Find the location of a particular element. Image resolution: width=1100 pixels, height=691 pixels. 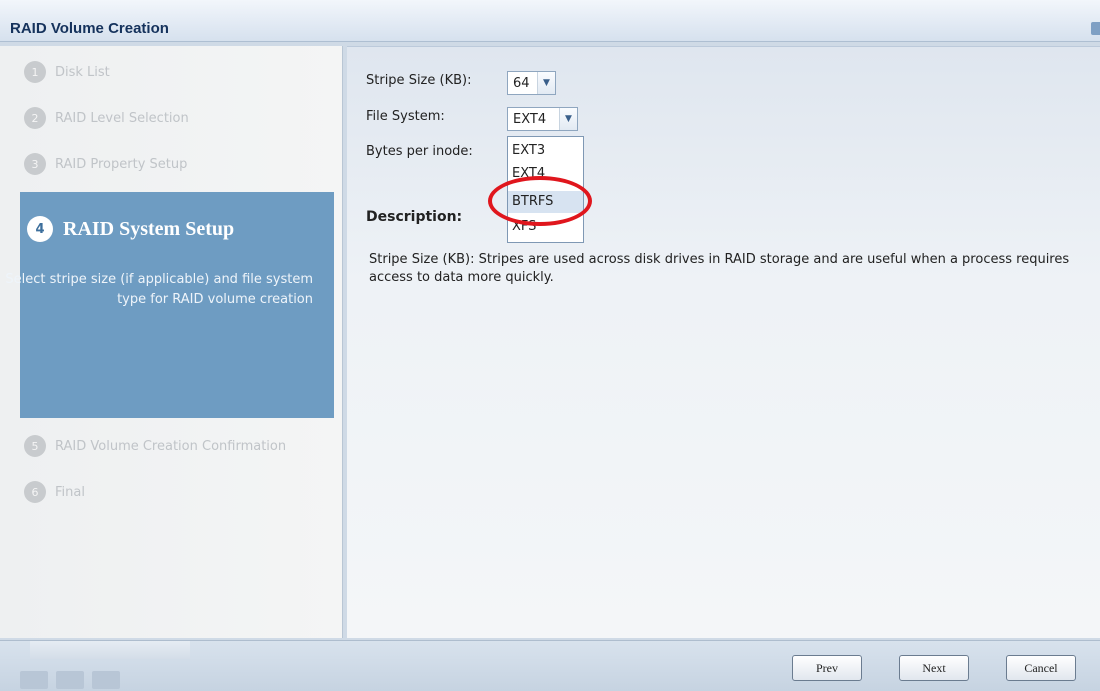

step-final: 6 Final is located at coordinates (54, 492).